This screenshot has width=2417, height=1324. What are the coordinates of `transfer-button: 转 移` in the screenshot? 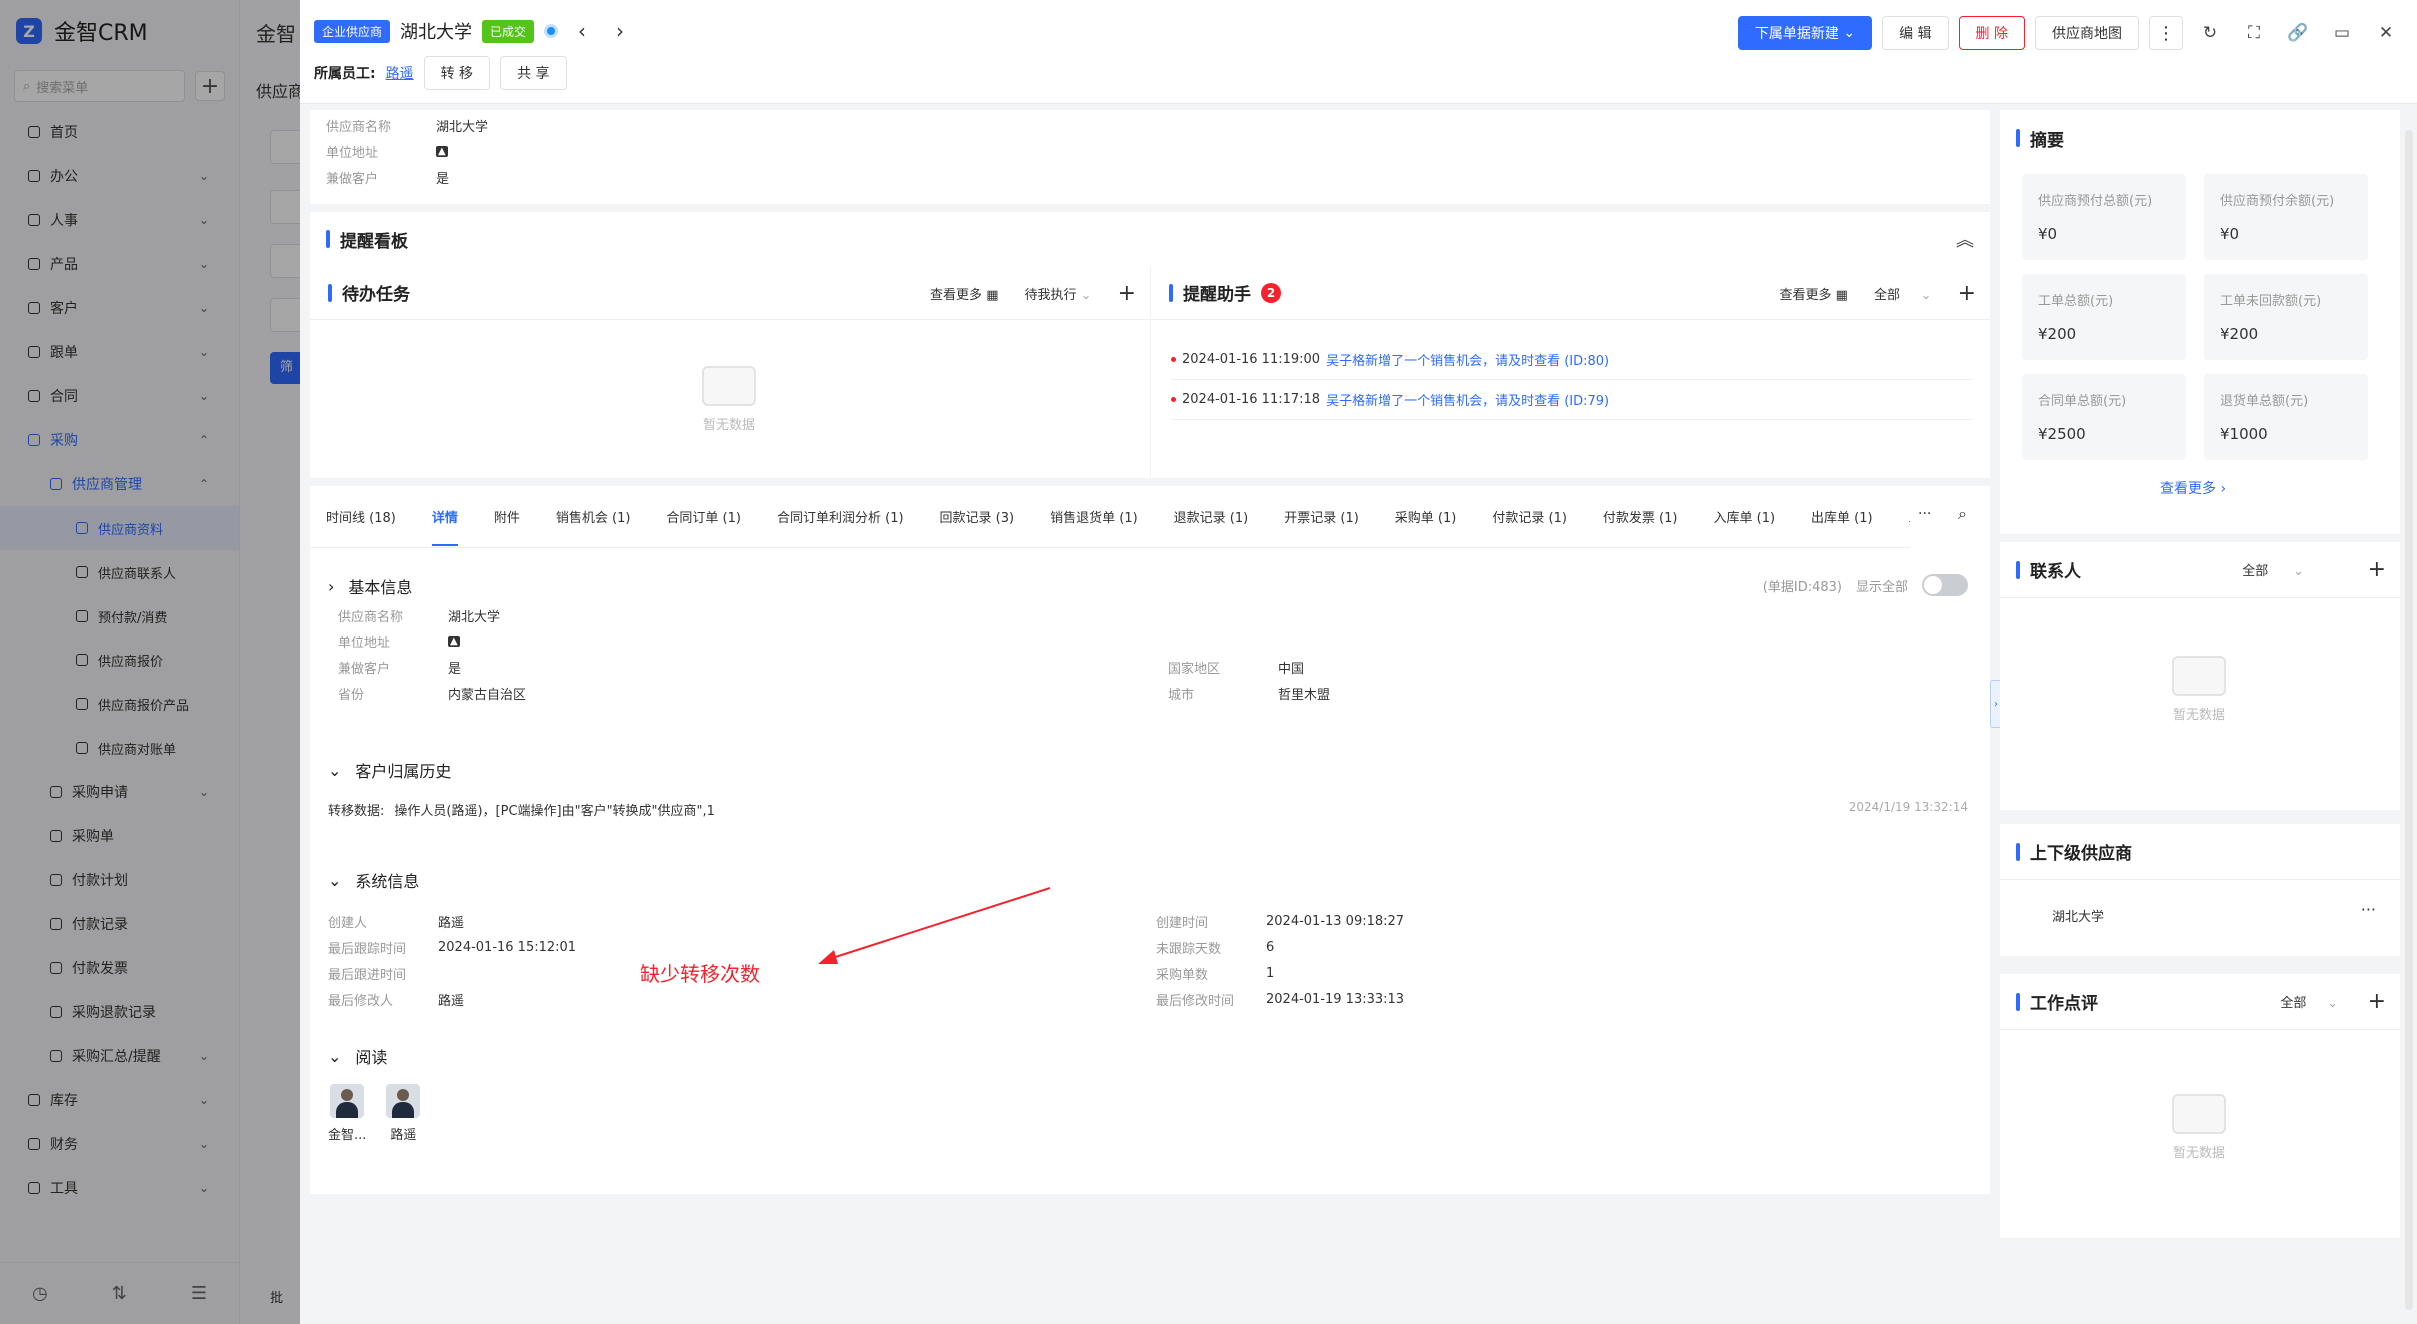 It's located at (457, 73).